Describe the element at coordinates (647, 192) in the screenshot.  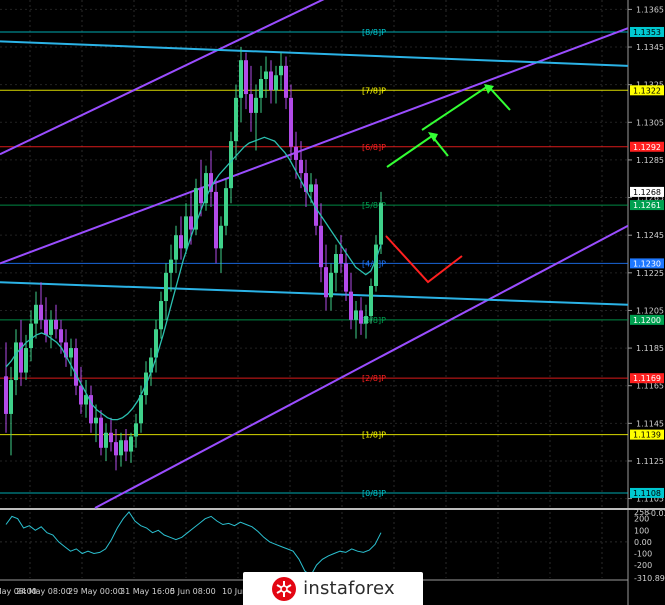
I see `price-tag-label: 1.1268` at that location.